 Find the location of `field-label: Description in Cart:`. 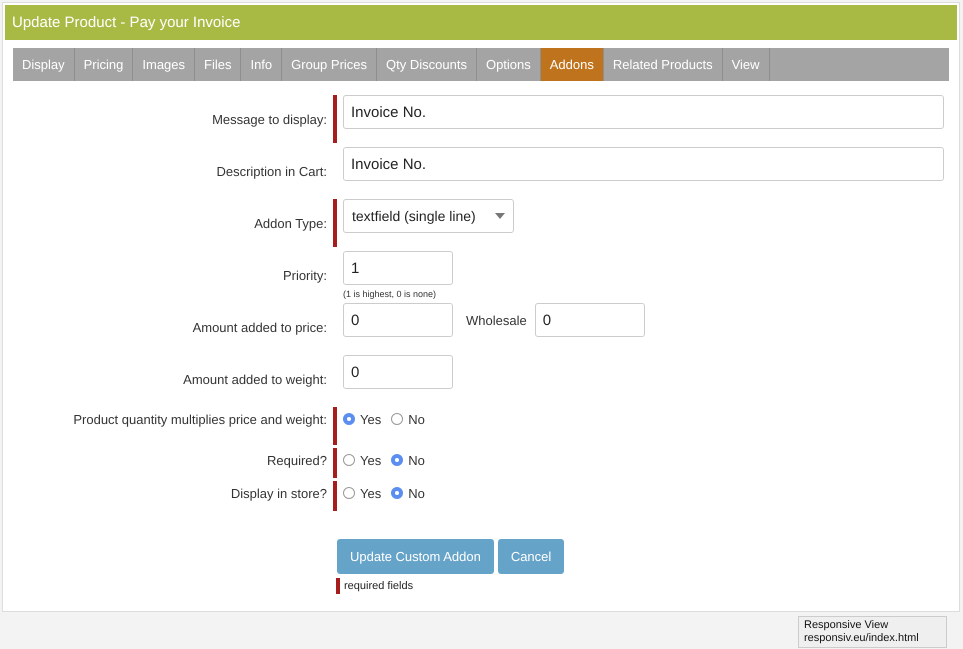

field-label: Description in Cart: is located at coordinates (271, 171).